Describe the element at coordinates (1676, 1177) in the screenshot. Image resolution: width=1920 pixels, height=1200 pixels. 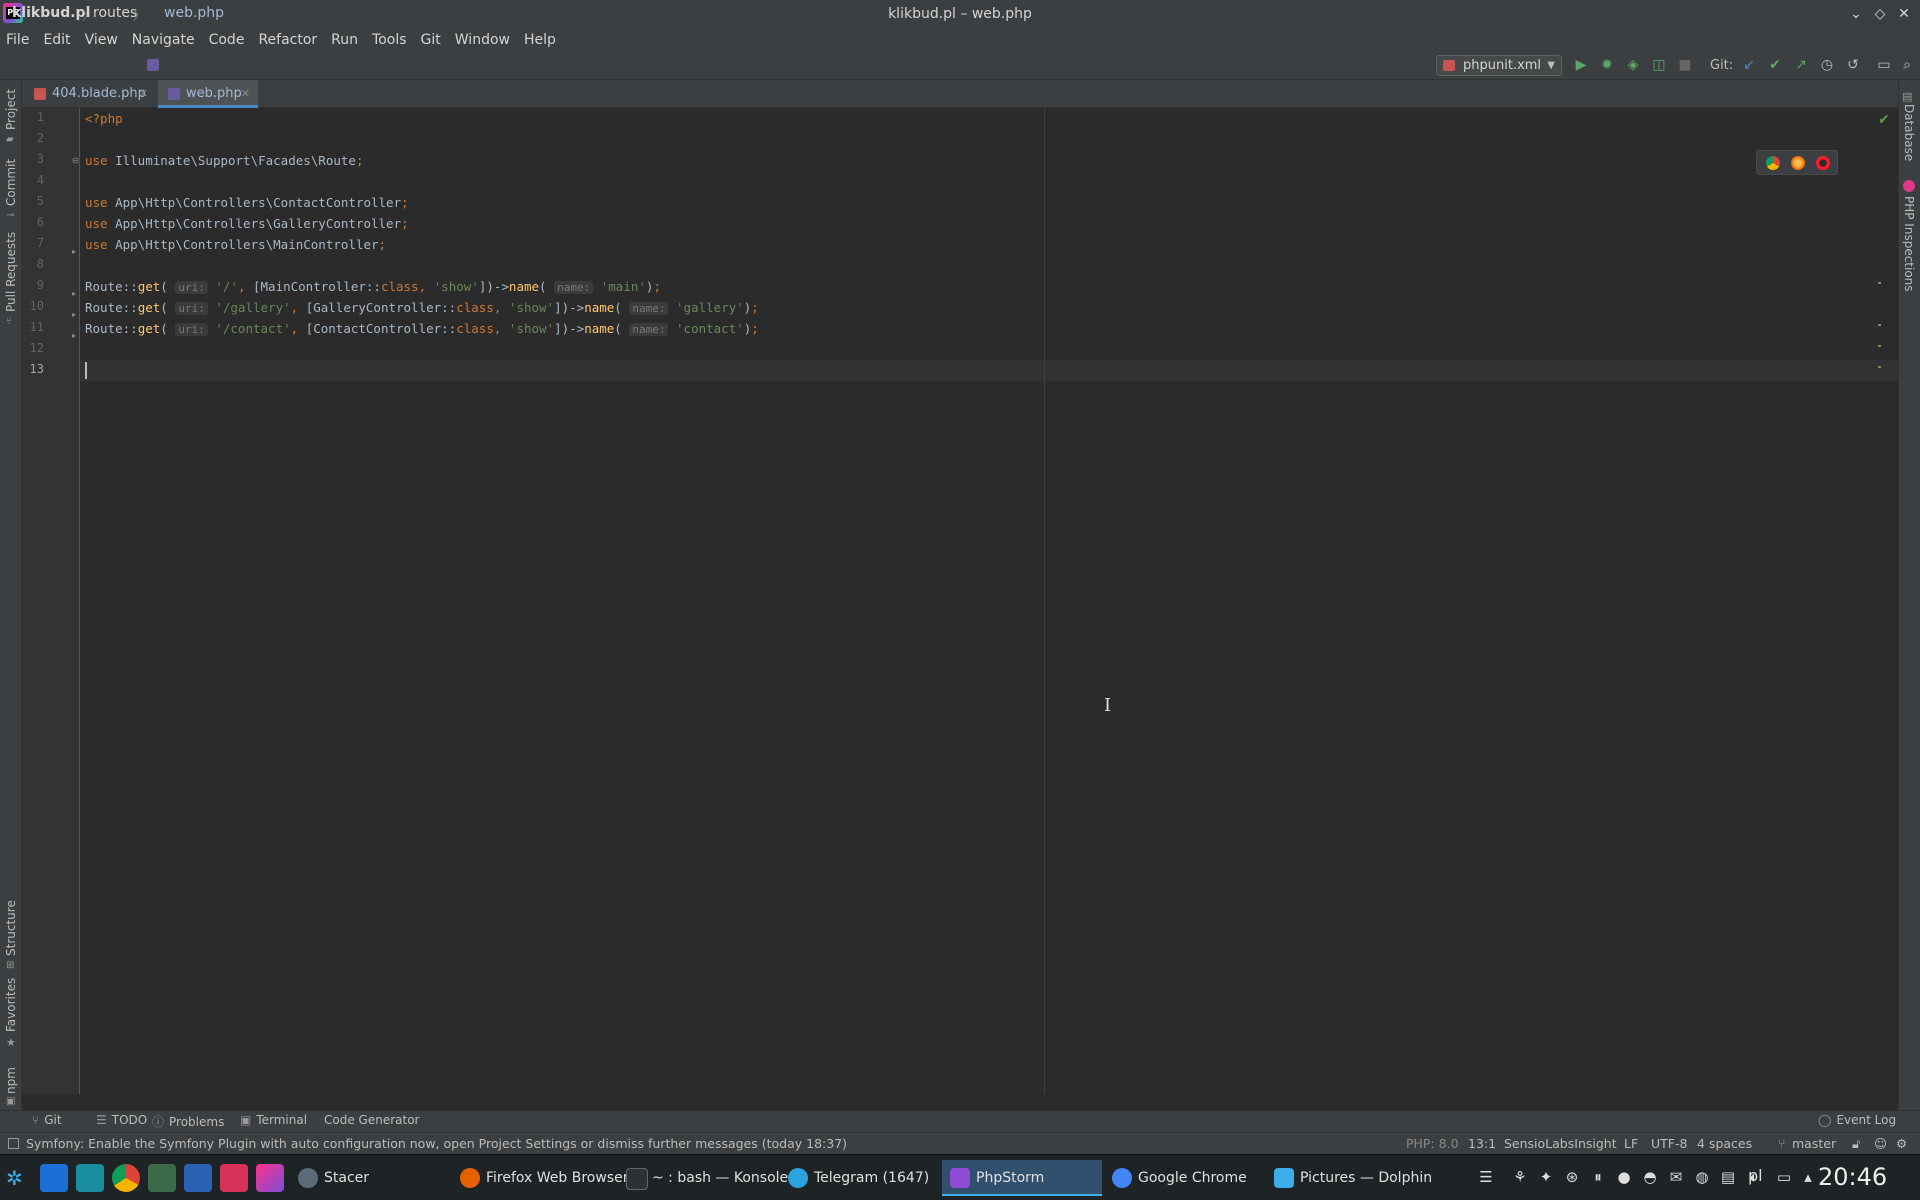
I see `tray-mail-icon: ✉` at that location.